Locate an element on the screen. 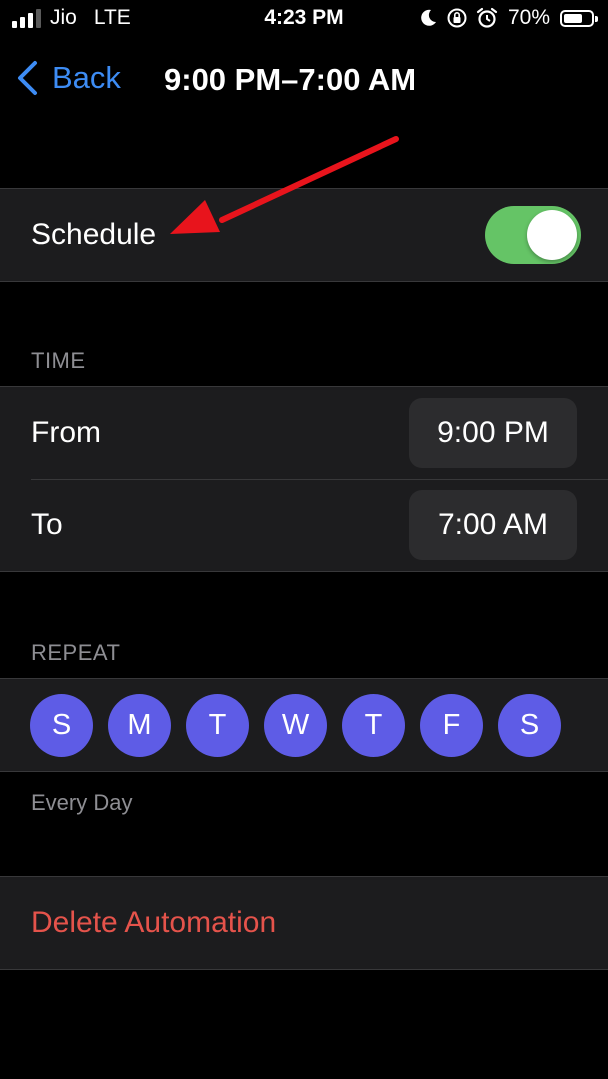  day-saturday: S is located at coordinates (529, 725).